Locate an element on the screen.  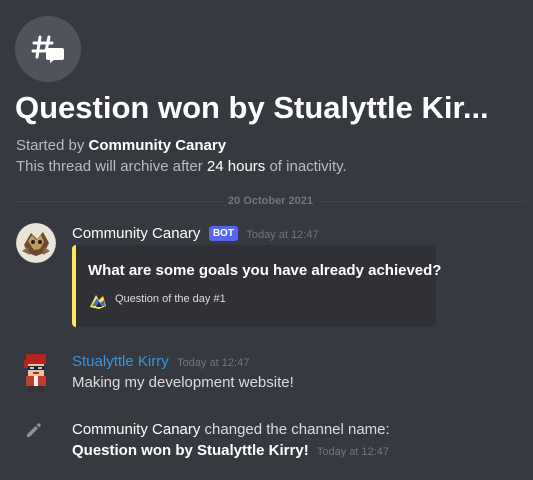
author-name: Stualyttle Kirry is located at coordinates (120, 361).